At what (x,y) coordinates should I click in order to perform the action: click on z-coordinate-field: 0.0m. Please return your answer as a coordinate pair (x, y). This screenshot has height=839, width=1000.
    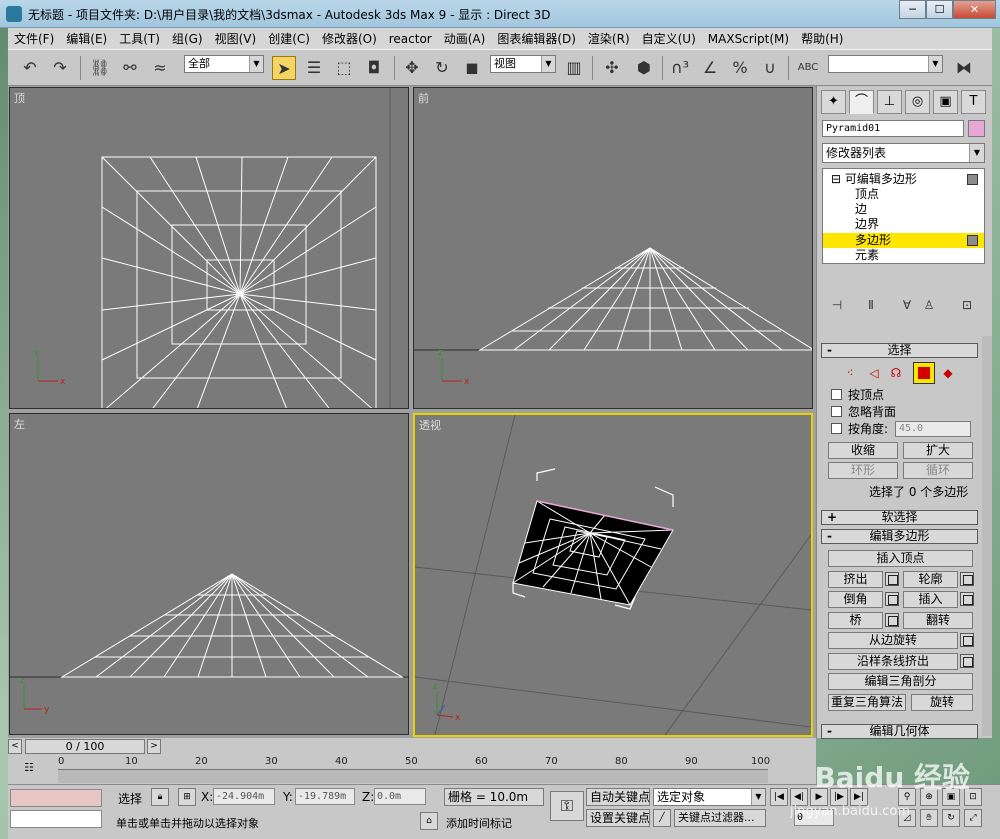
    Looking at the image, I should click on (400, 796).